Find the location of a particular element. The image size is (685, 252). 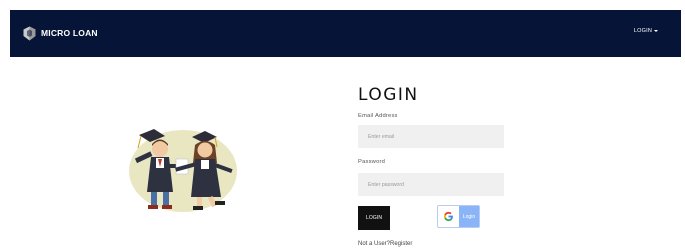

login-heading: LOGIN is located at coordinates (388, 95).